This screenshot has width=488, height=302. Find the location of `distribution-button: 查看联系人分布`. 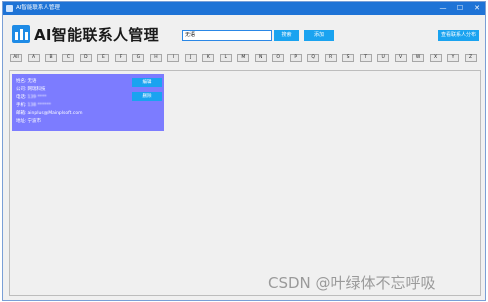

distribution-button: 查看联系人分布 is located at coordinates (458, 35).